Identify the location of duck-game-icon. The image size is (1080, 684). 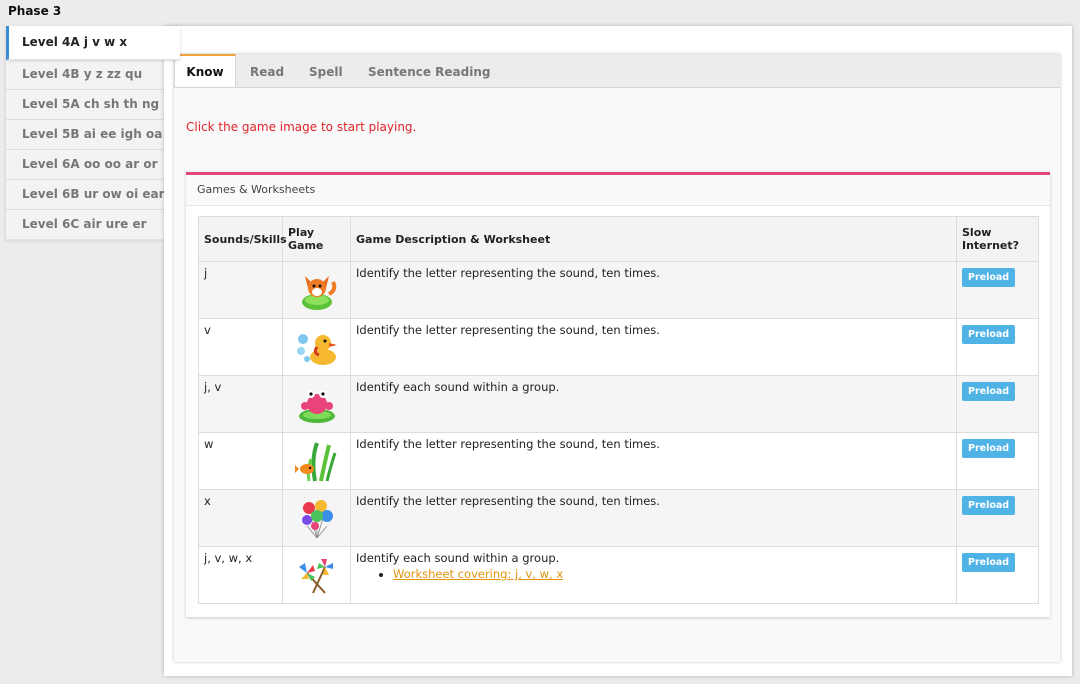
(317, 347).